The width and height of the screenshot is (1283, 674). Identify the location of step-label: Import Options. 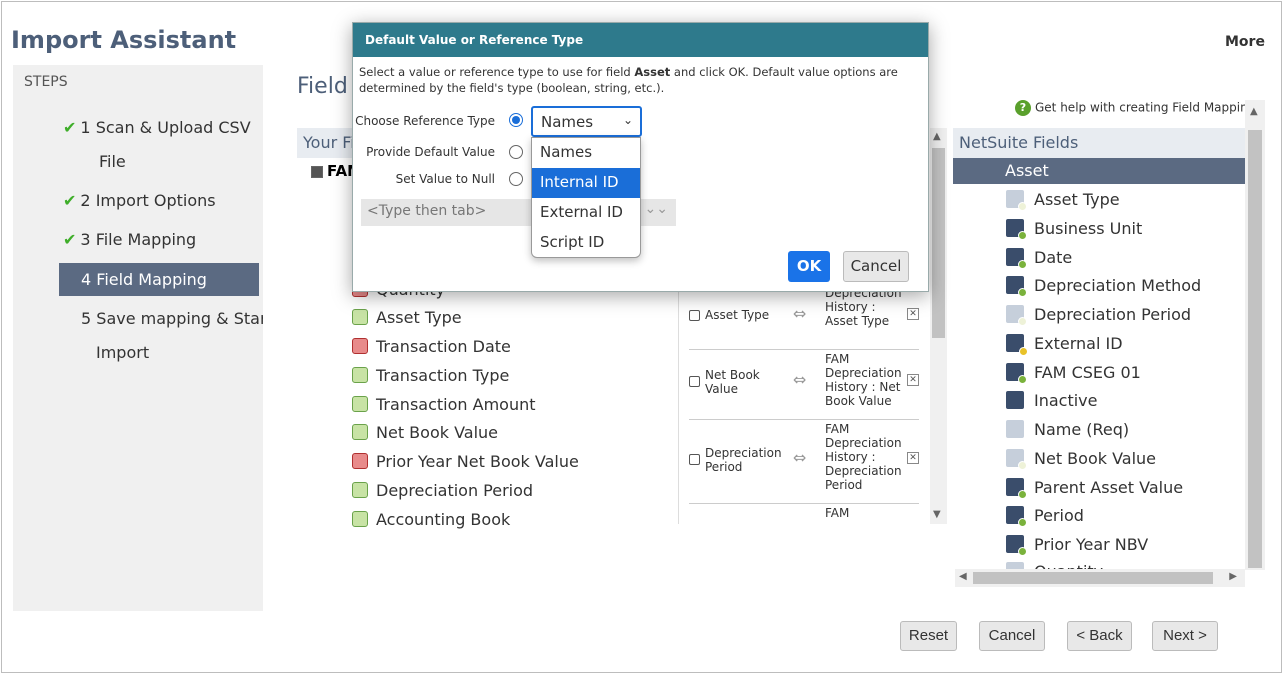
(155, 200).